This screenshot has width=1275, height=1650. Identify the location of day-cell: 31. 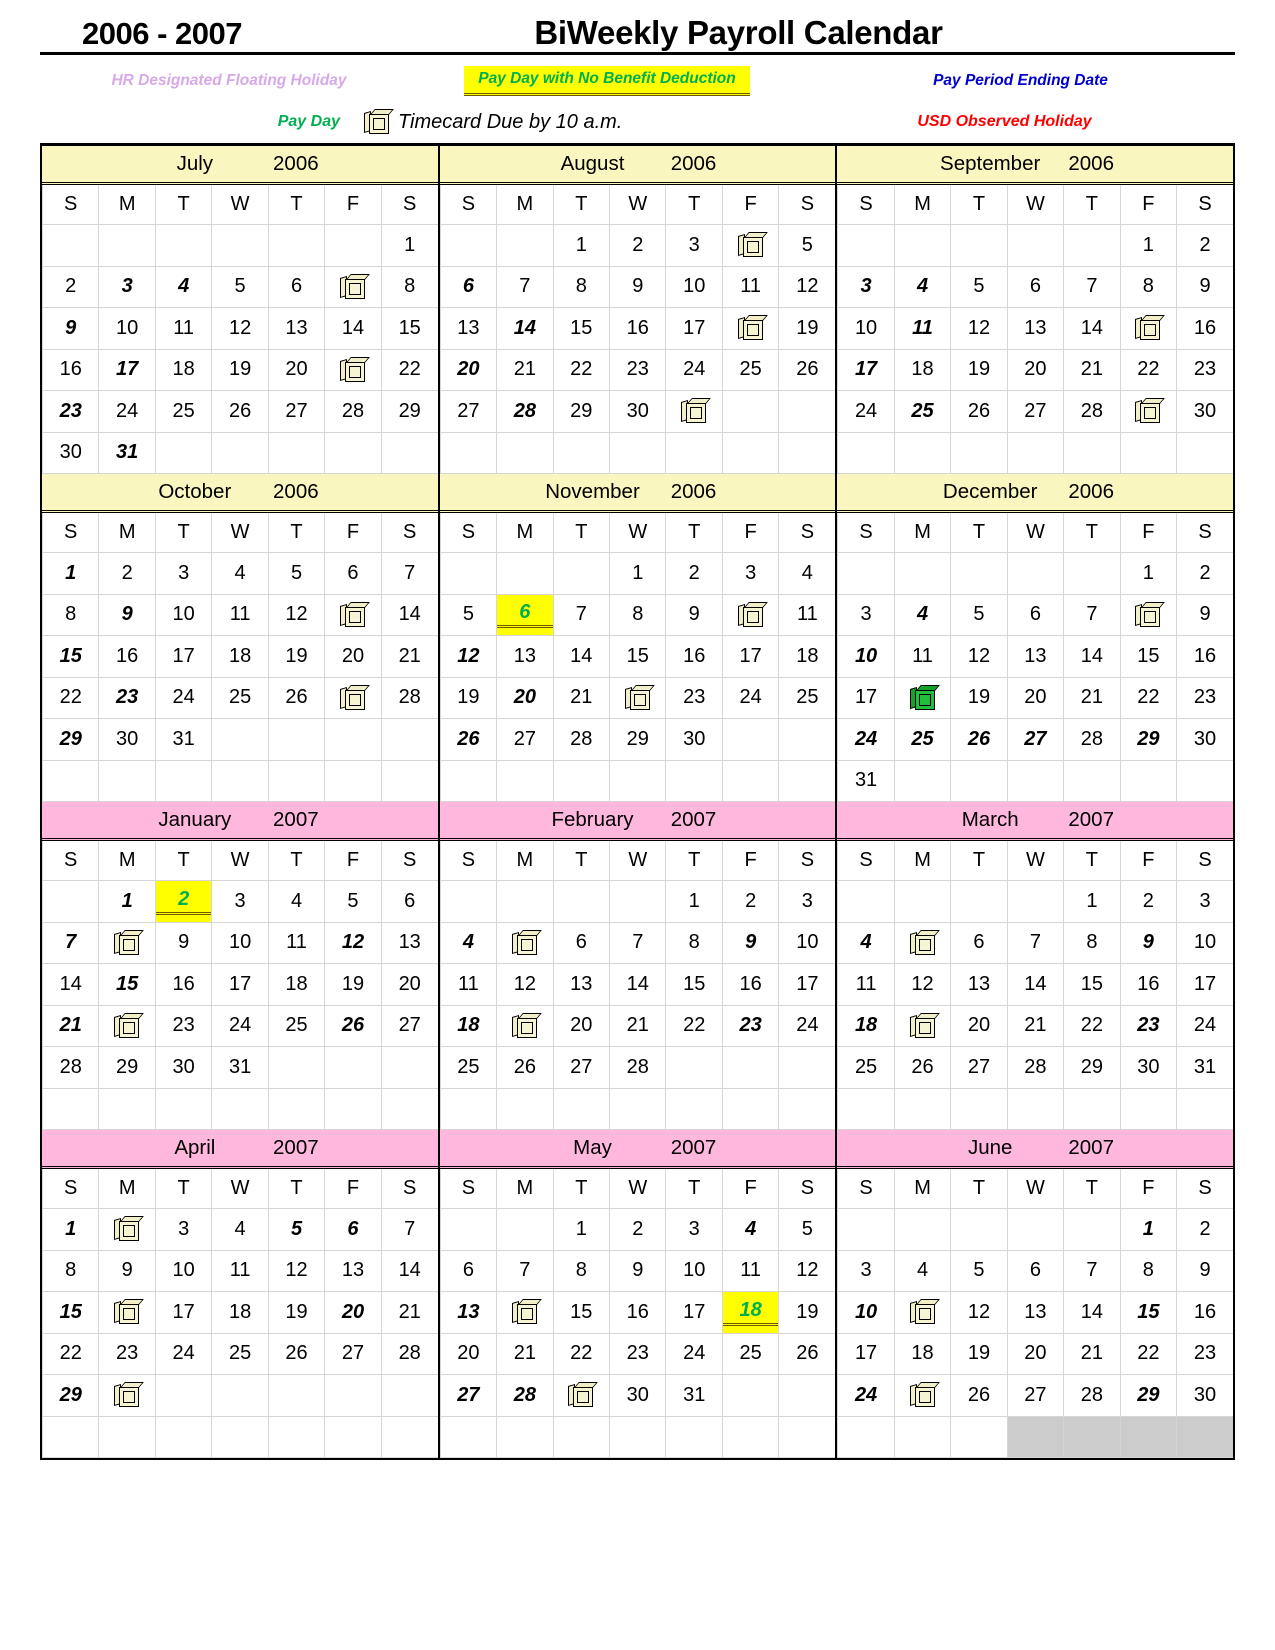
(127, 452).